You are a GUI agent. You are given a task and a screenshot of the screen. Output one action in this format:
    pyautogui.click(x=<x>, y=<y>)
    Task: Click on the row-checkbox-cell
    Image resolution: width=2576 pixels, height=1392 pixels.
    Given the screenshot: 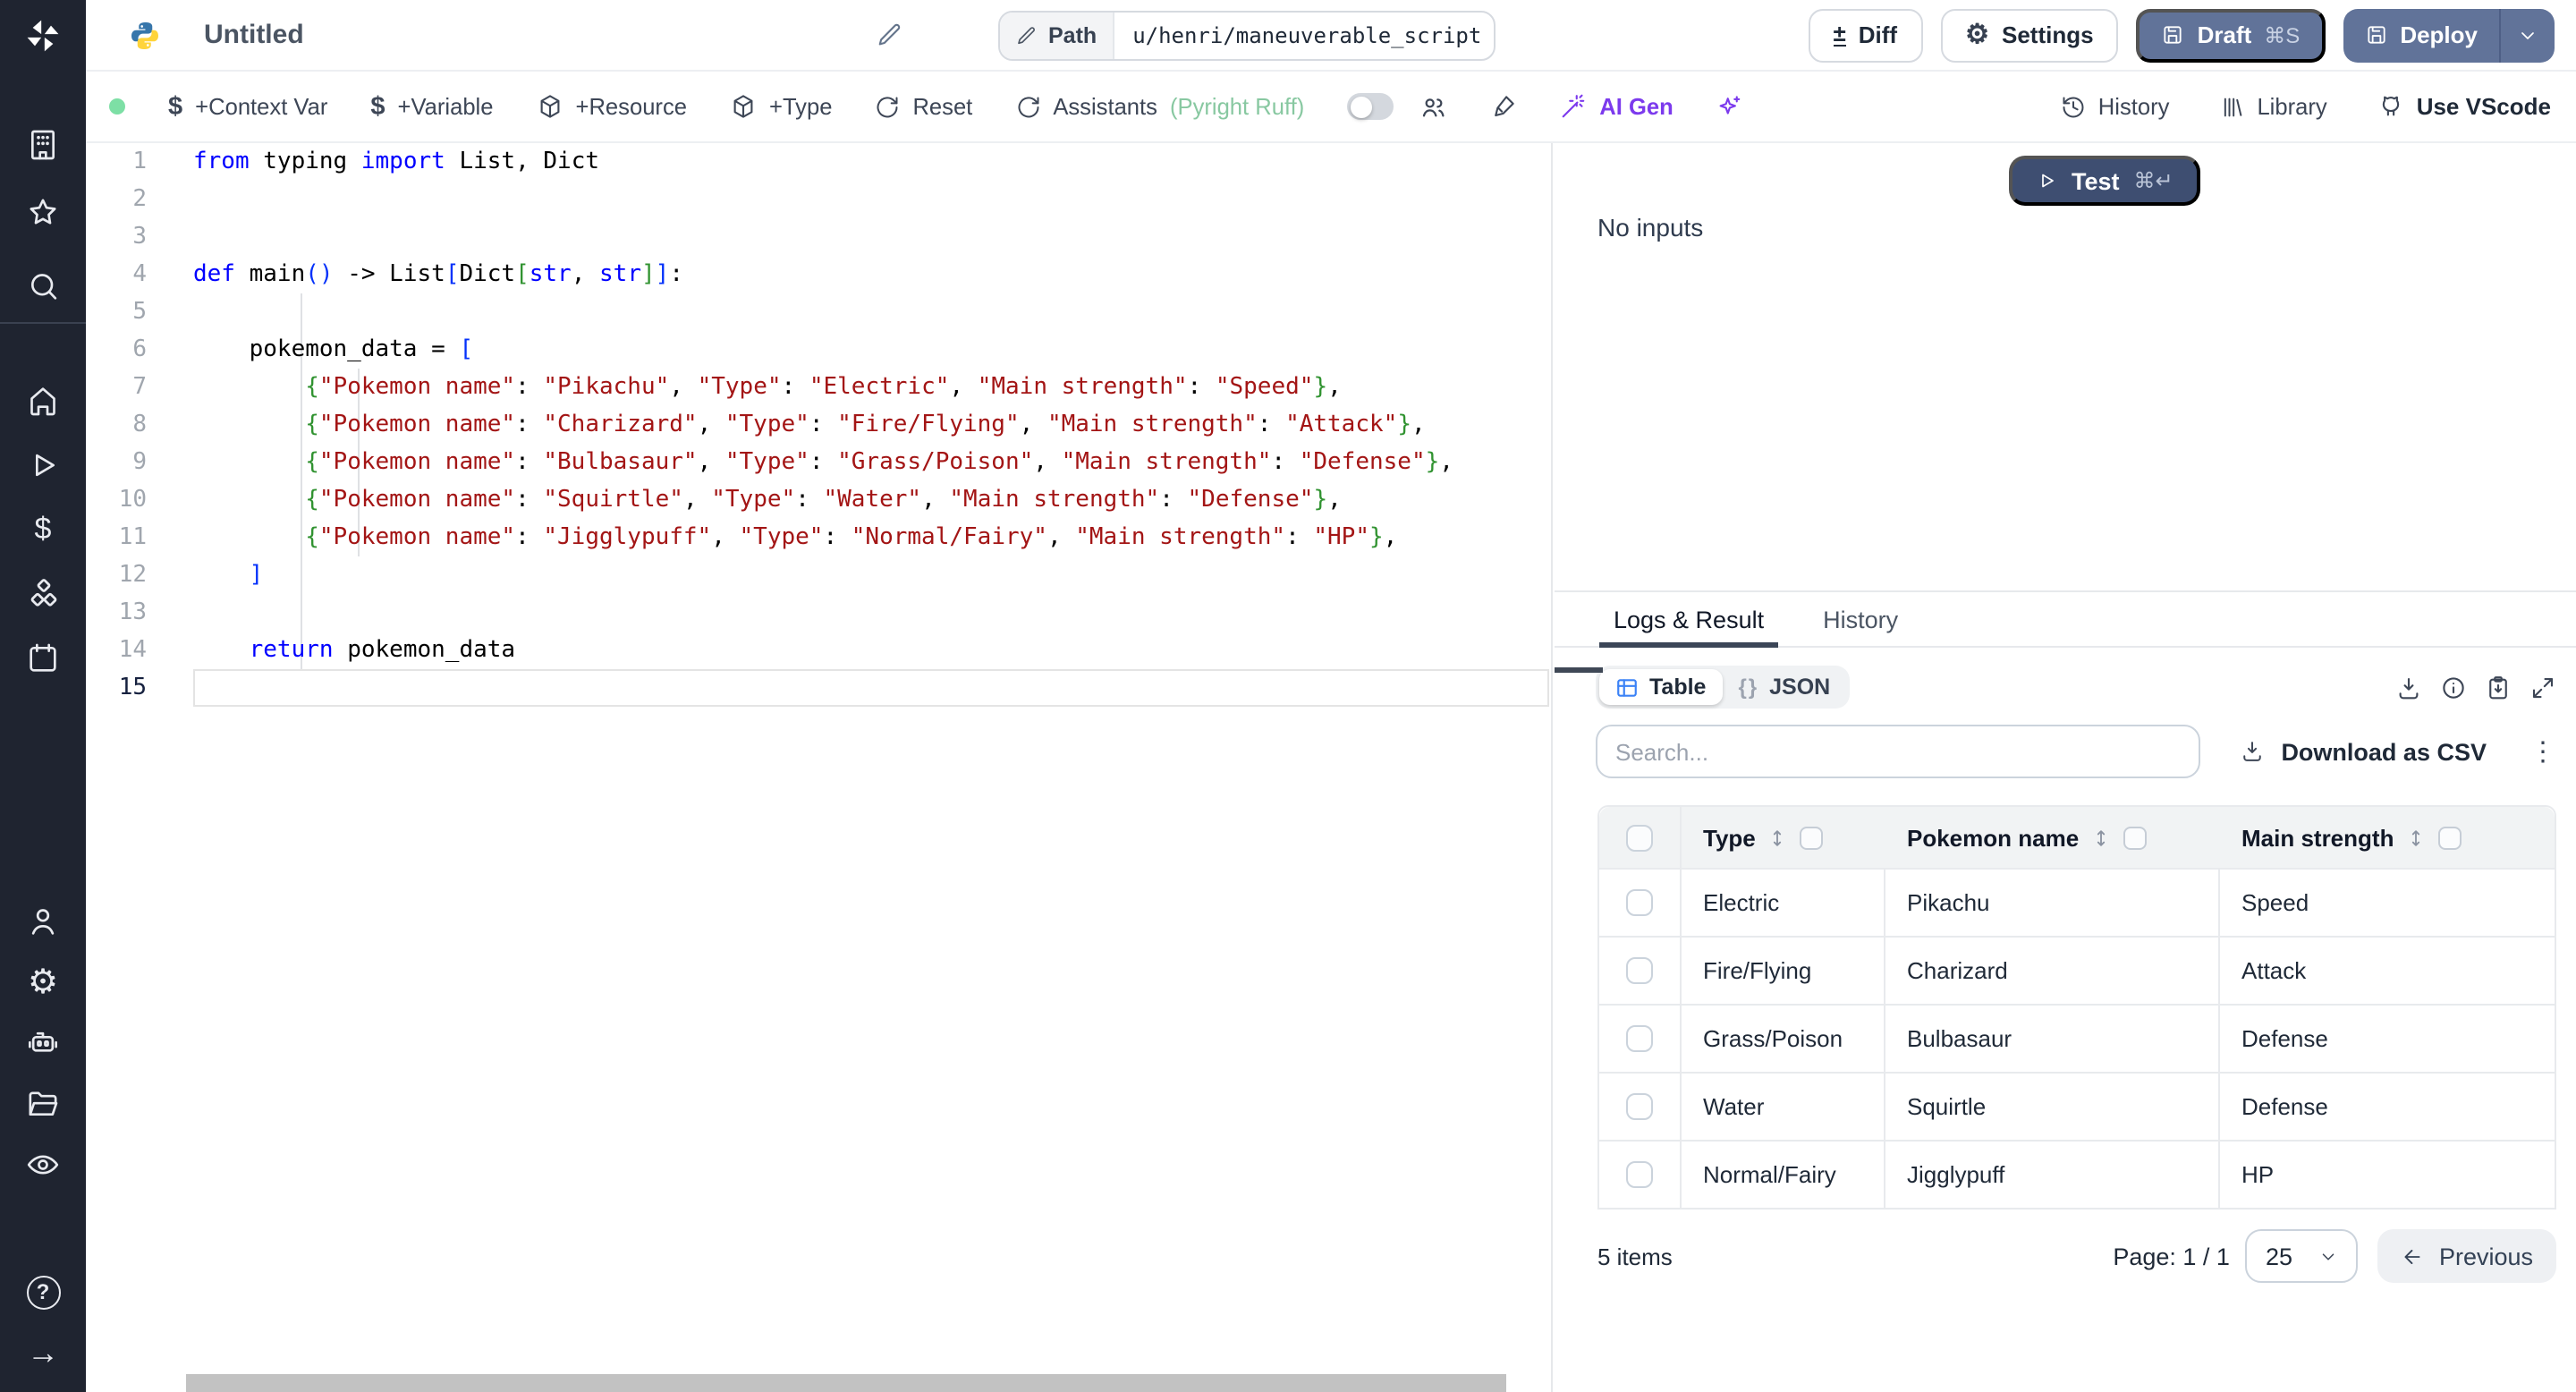 What is the action you would take?
    pyautogui.click(x=1640, y=903)
    